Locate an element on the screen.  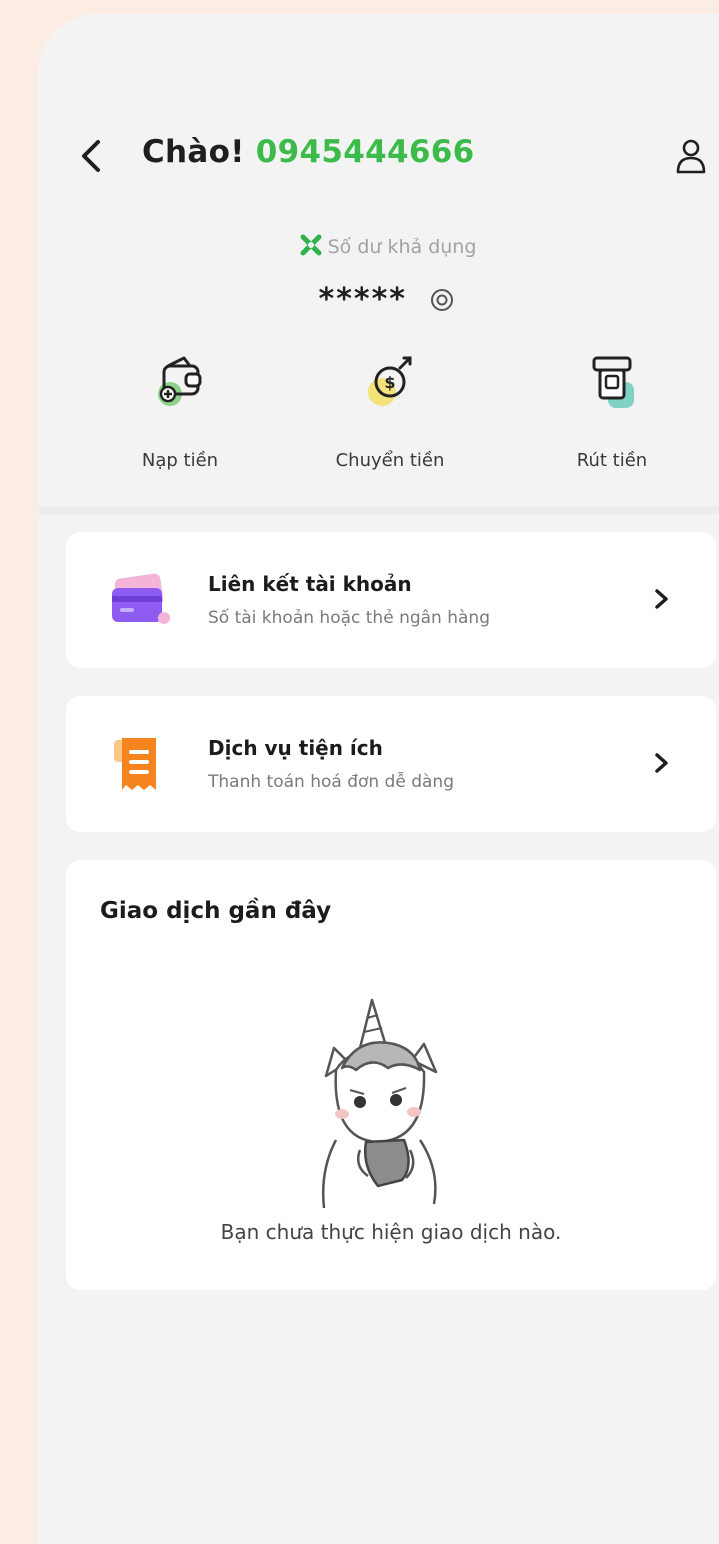
empty-state-text: Bạn chưa thực hiện giao dịch nào. is located at coordinates (391, 1232).